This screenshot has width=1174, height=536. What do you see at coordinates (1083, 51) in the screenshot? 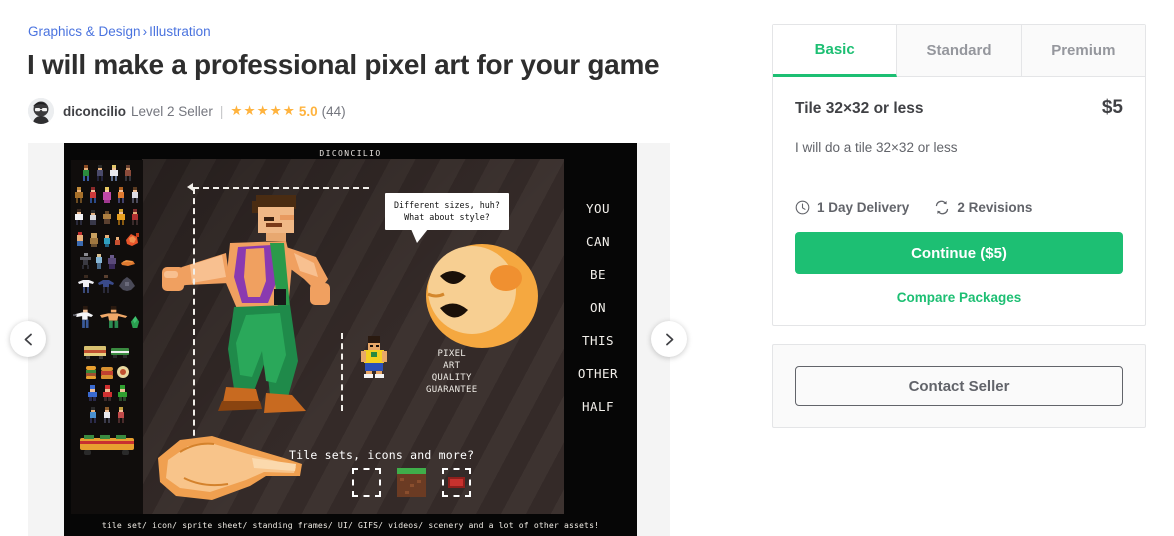
I see `tab-premium: Premium` at bounding box center [1083, 51].